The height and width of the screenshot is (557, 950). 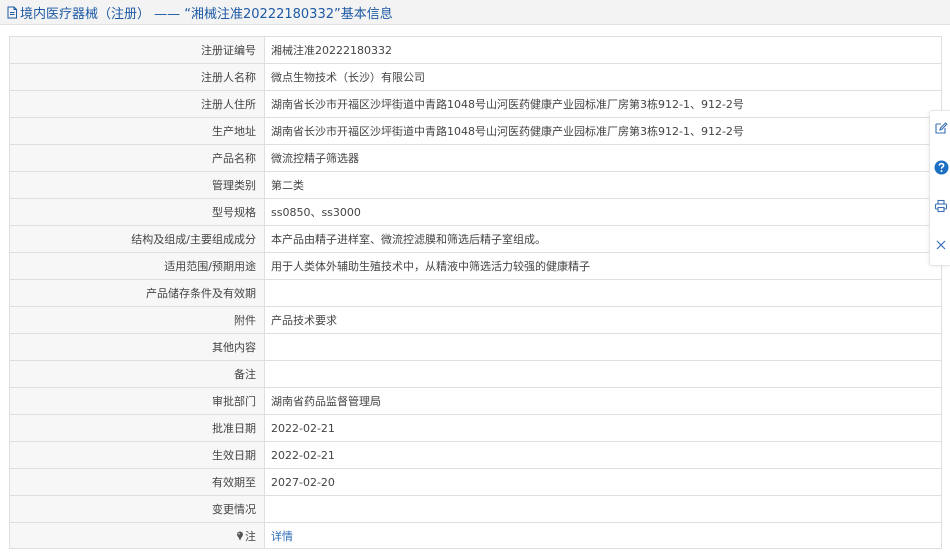 I want to click on table-row: 适用范围/预期用途 用于人类体外辅助生殖技术中，从精液中筛选活力较强的健康精子, so click(x=475, y=266).